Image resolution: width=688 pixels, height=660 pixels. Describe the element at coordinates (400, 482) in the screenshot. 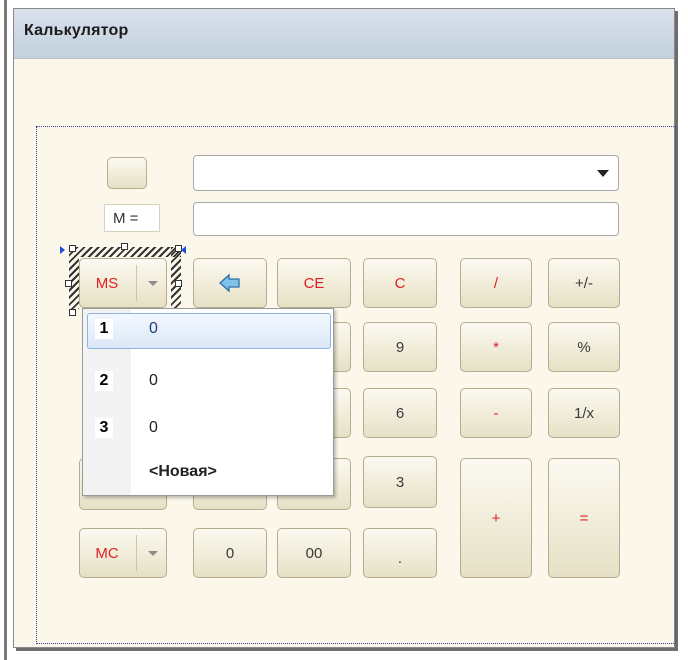

I see `digit-3-button: 3` at that location.